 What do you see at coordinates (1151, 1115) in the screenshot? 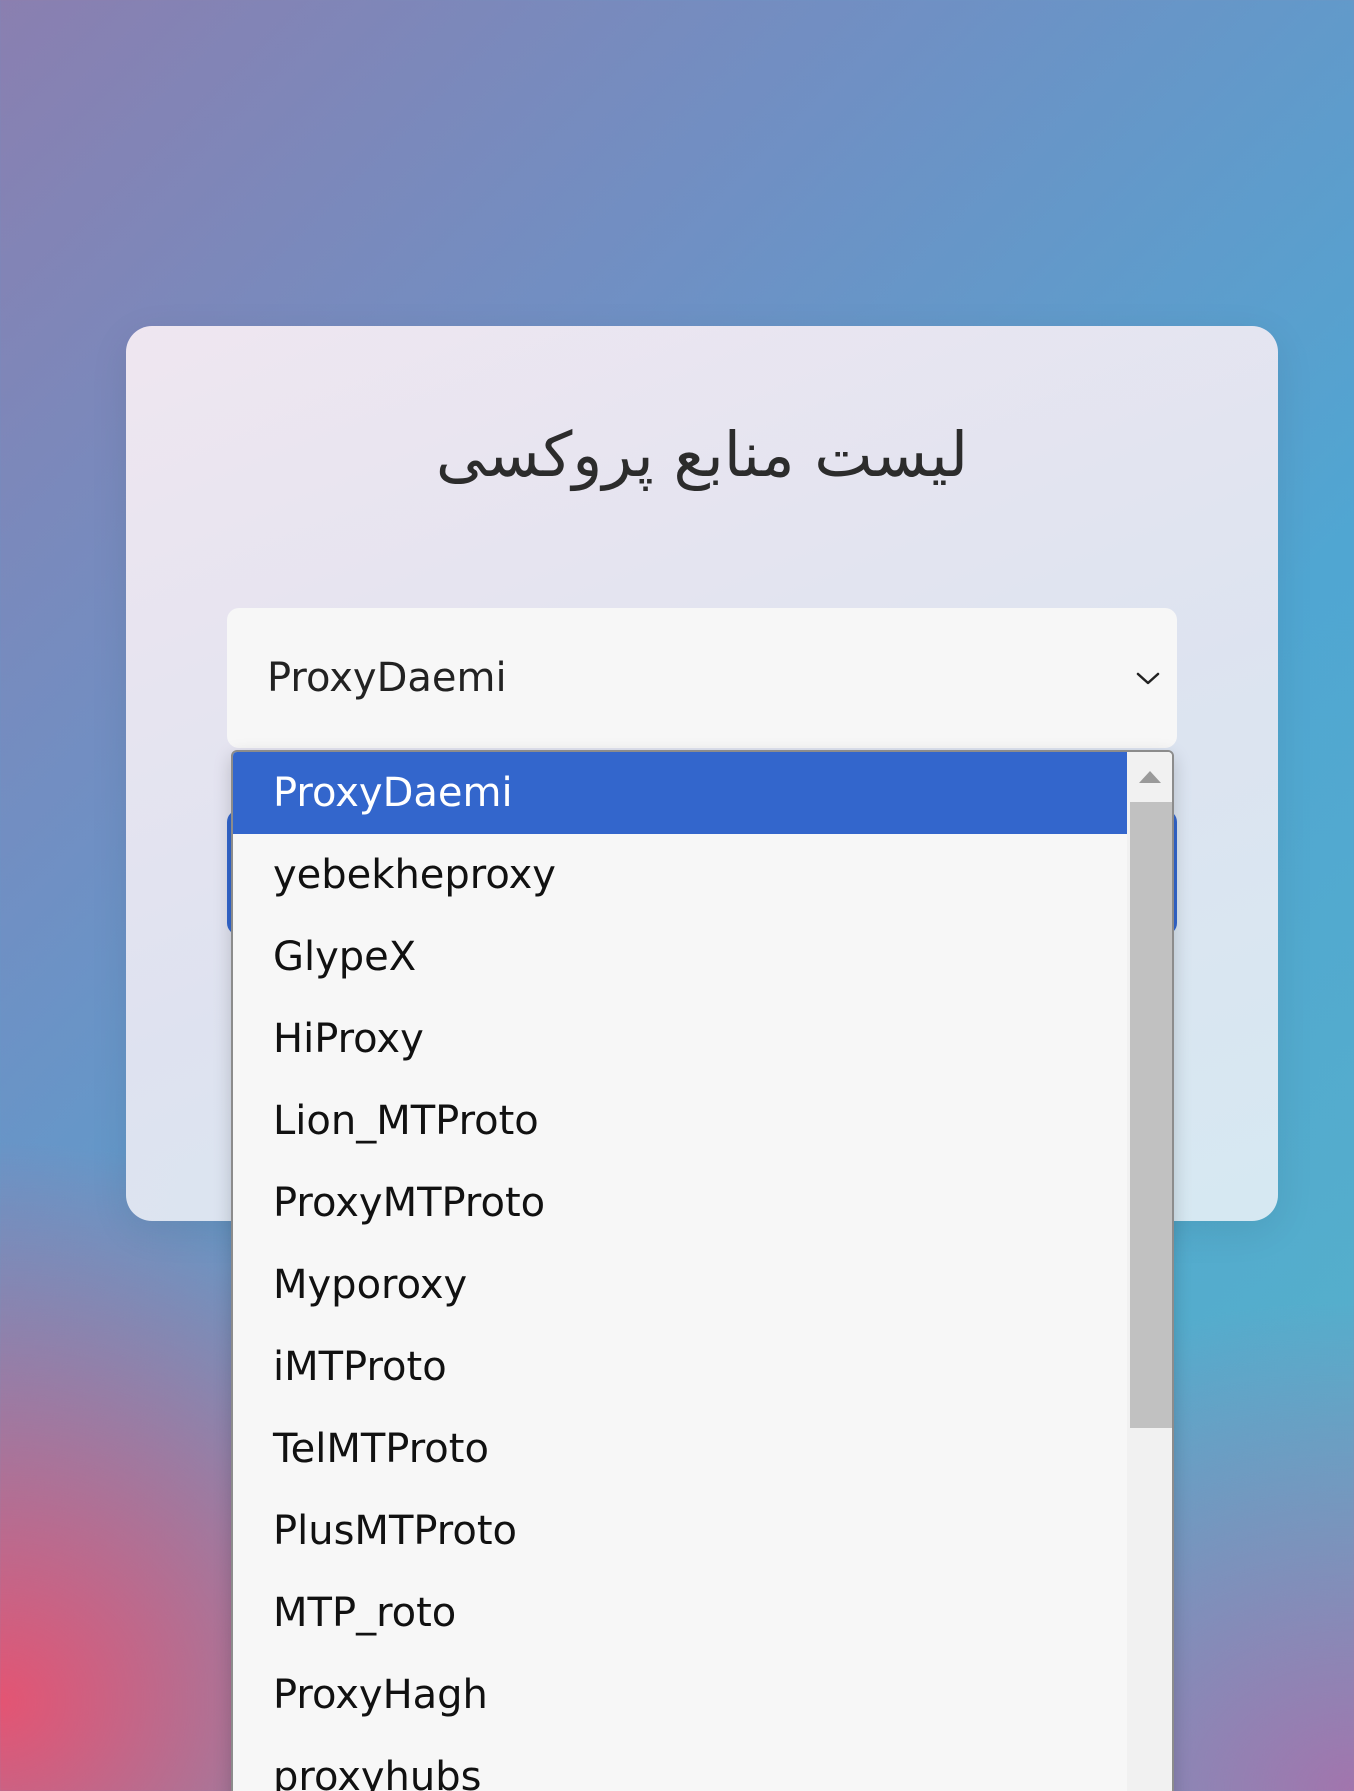
I see `scrollbar-thumb` at bounding box center [1151, 1115].